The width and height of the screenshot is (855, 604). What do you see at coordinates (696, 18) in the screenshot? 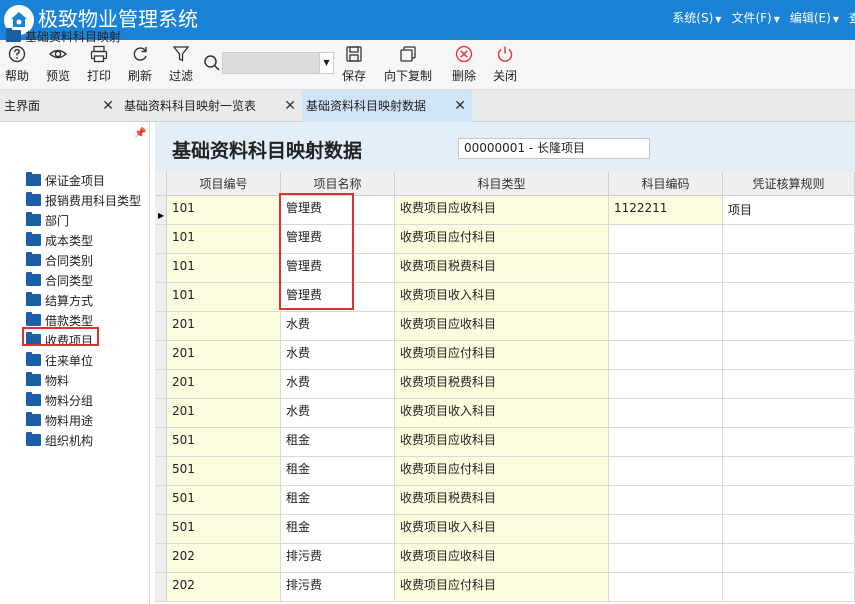
I see `menu-system: 系统(S) ▼` at bounding box center [696, 18].